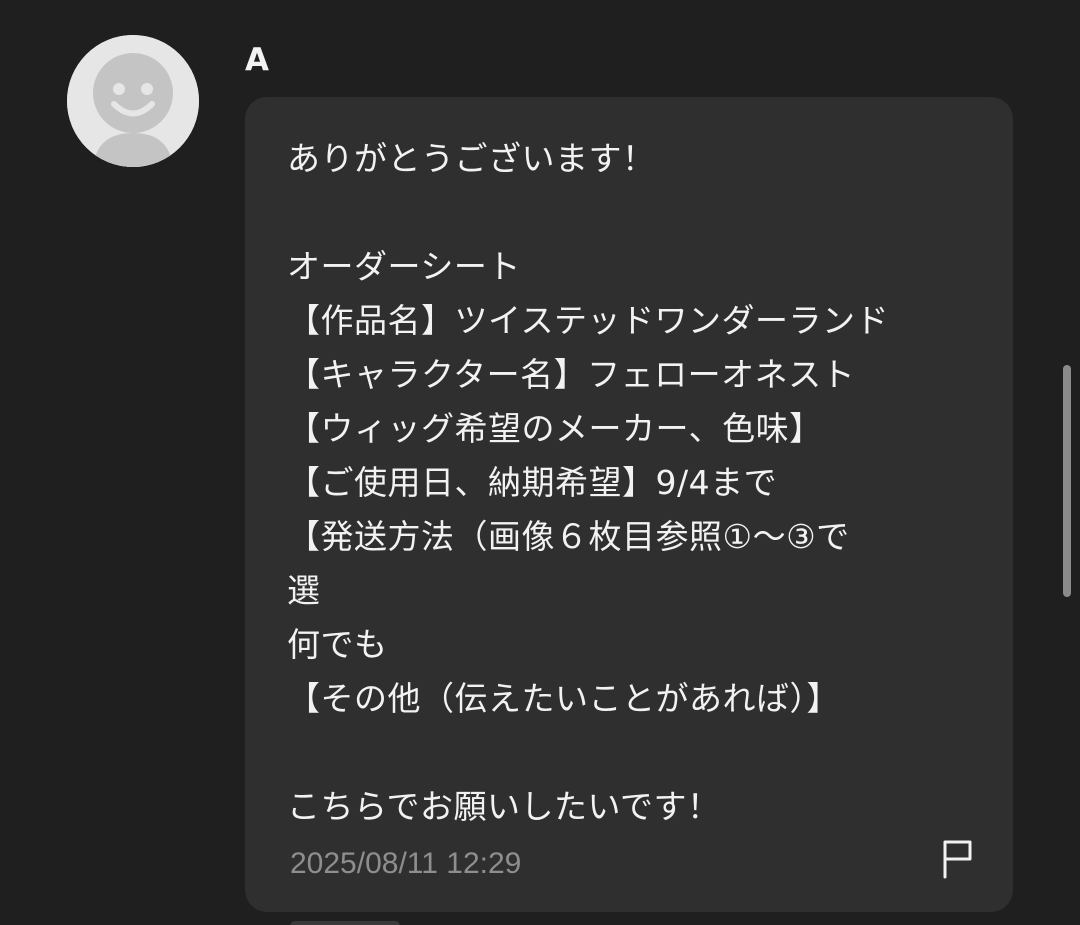 Image resolution: width=1080 pixels, height=925 pixels. Describe the element at coordinates (958, 859) in the screenshot. I see `flag-icon` at that location.